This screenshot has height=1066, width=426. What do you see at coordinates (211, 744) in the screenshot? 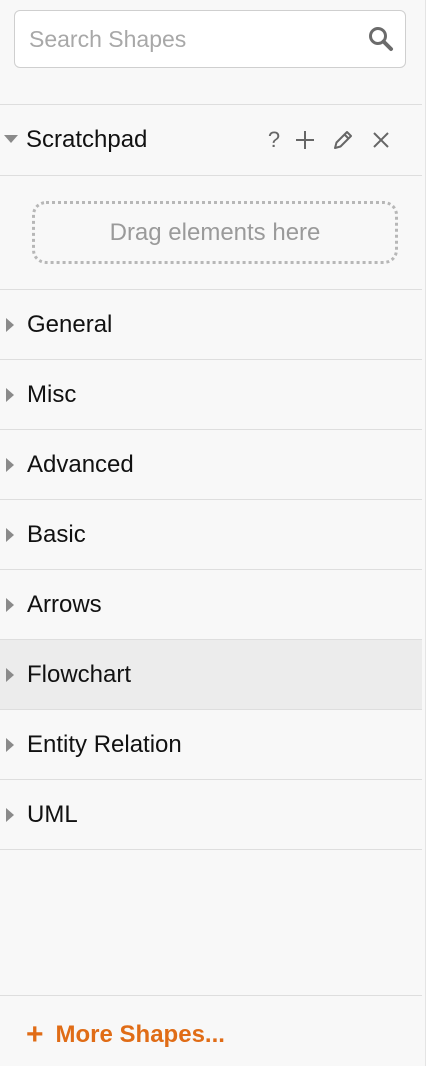
I see `category-entity-relation: Entity Relation` at bounding box center [211, 744].